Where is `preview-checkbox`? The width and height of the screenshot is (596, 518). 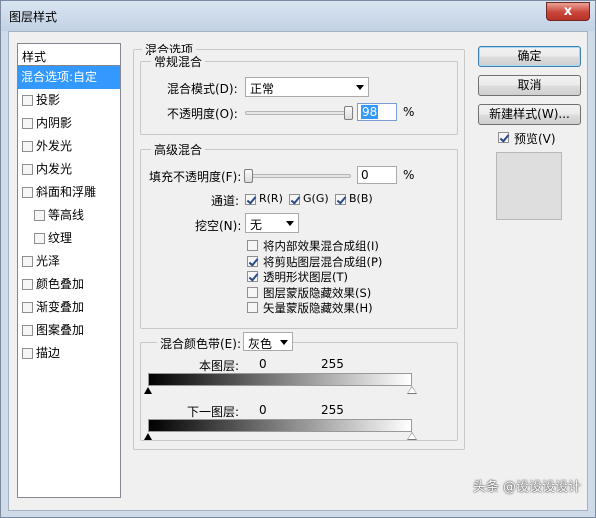
preview-checkbox is located at coordinates (503, 137).